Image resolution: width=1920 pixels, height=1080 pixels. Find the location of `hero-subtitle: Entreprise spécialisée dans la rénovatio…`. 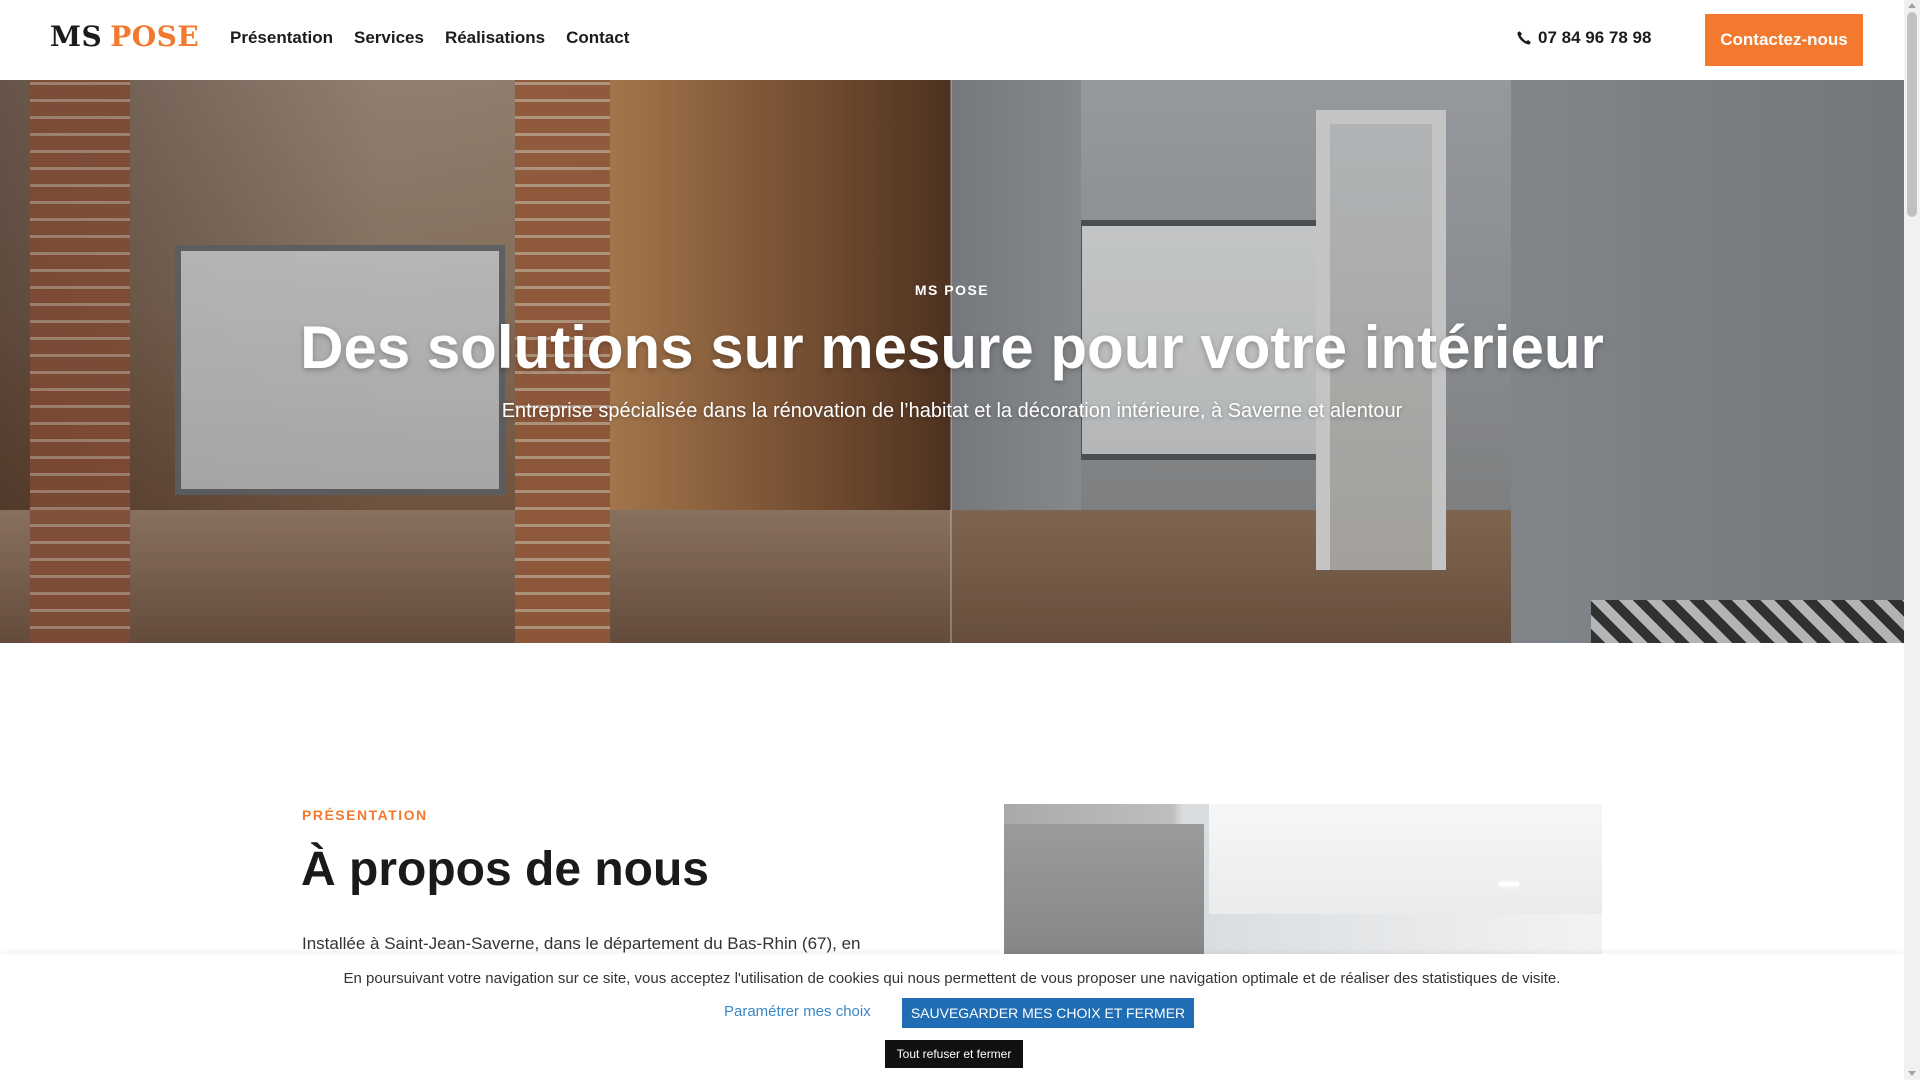

hero-subtitle: Entreprise spécialisée dans la rénovatio… is located at coordinates (952, 411).